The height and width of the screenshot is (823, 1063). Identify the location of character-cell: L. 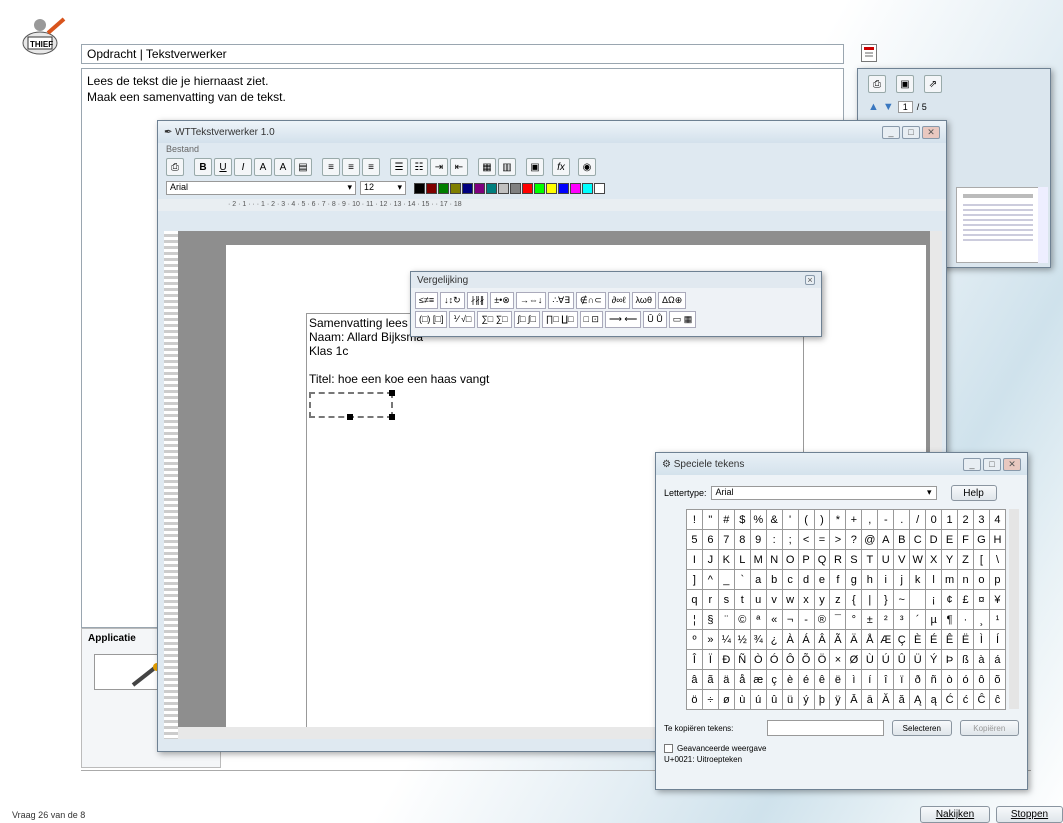
(742, 559).